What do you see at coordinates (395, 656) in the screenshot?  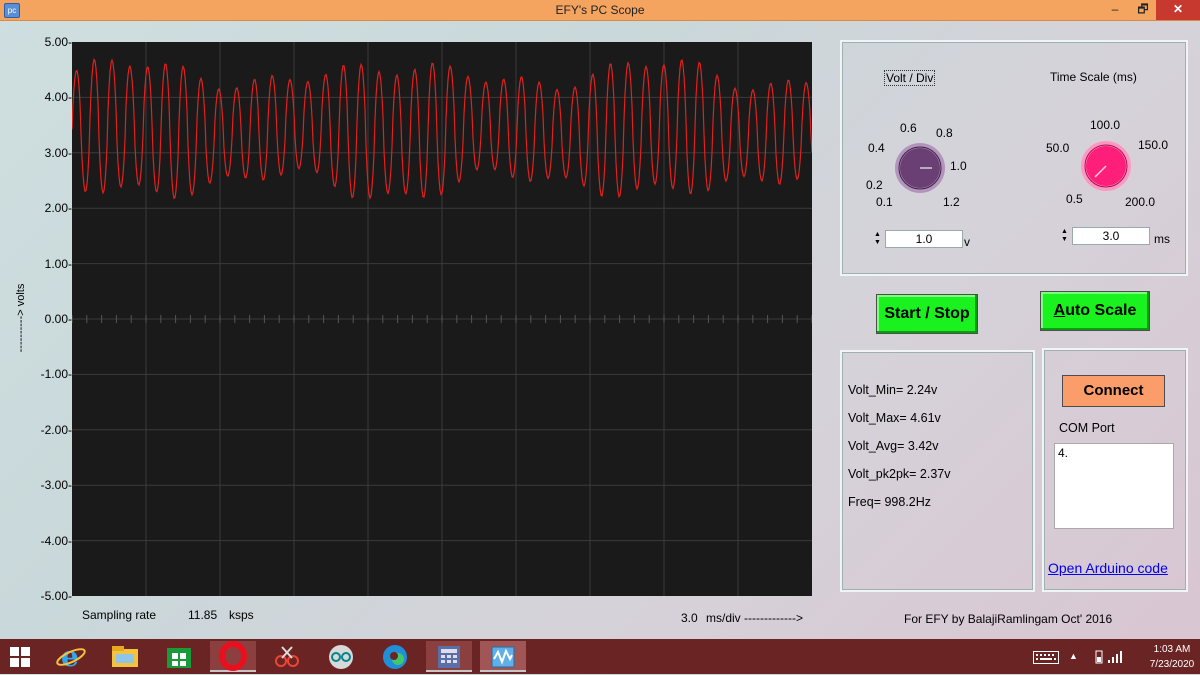 I see `edge-icon` at bounding box center [395, 656].